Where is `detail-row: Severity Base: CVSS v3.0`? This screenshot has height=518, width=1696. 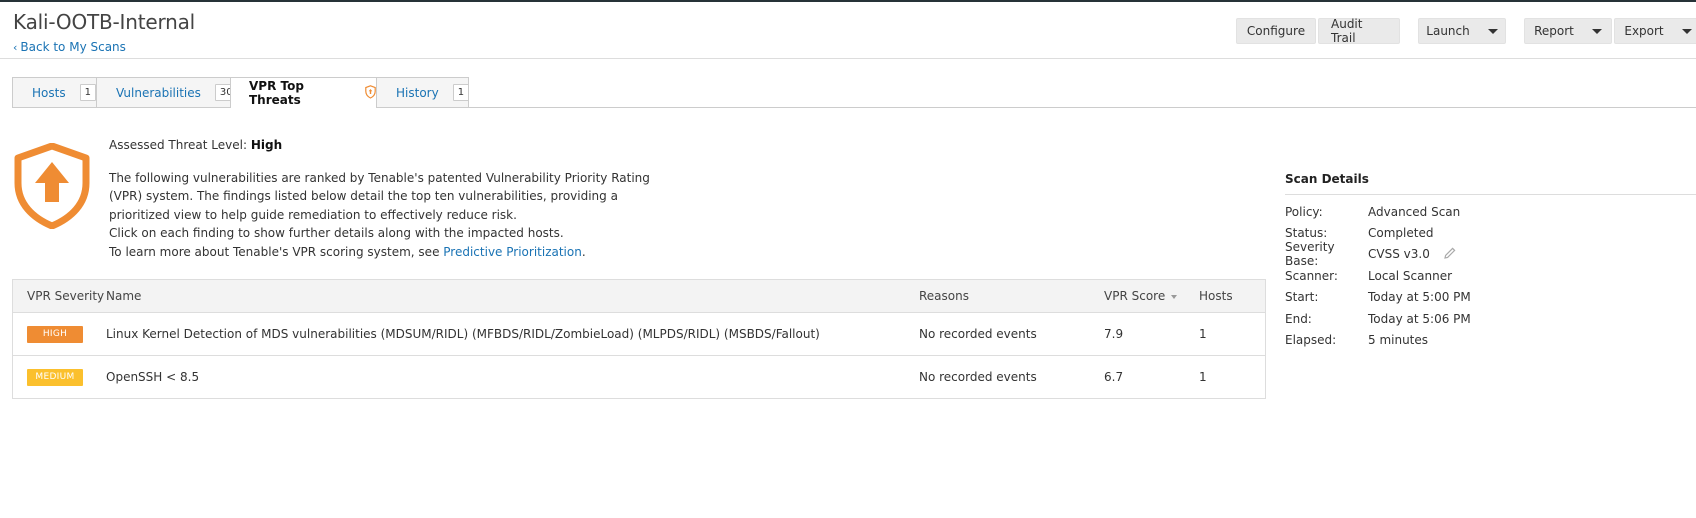
detail-row: Severity Base: CVSS v3.0 is located at coordinates (1490, 254).